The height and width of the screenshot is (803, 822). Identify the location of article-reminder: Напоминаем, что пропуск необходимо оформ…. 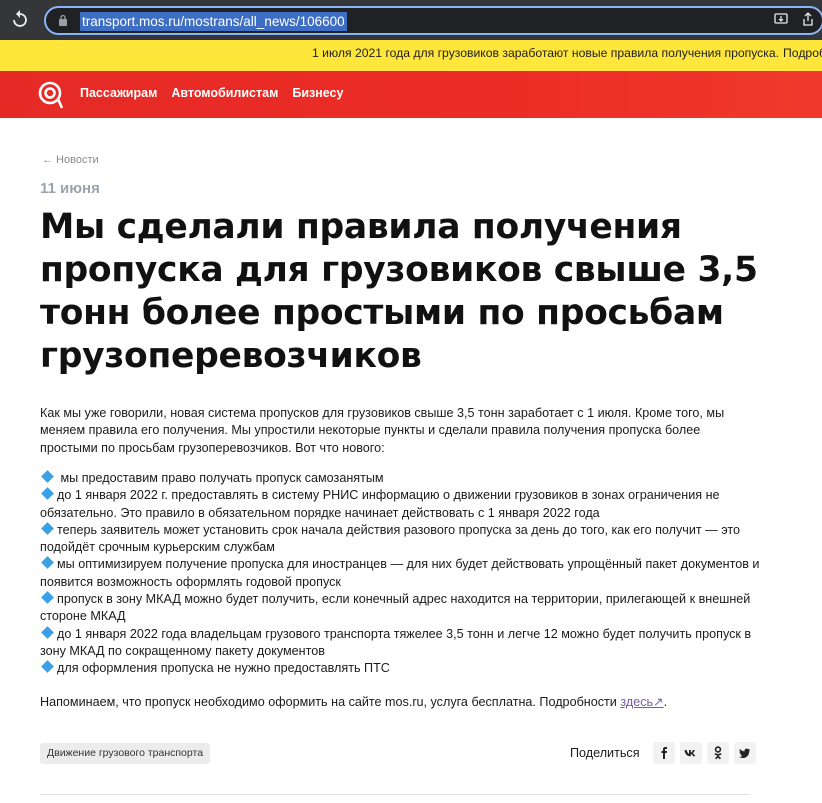
(400, 702).